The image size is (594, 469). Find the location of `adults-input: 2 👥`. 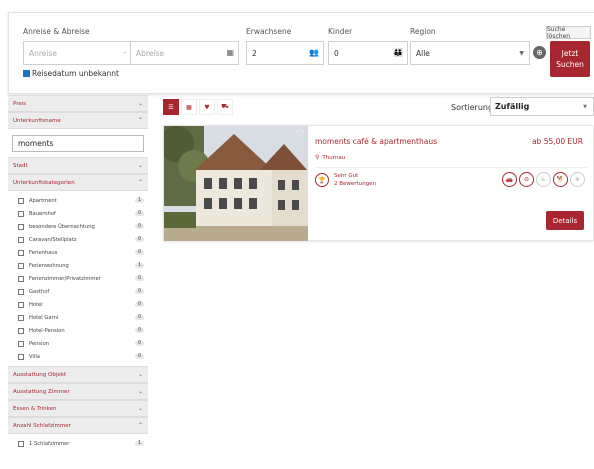

adults-input: 2 👥 is located at coordinates (285, 53).